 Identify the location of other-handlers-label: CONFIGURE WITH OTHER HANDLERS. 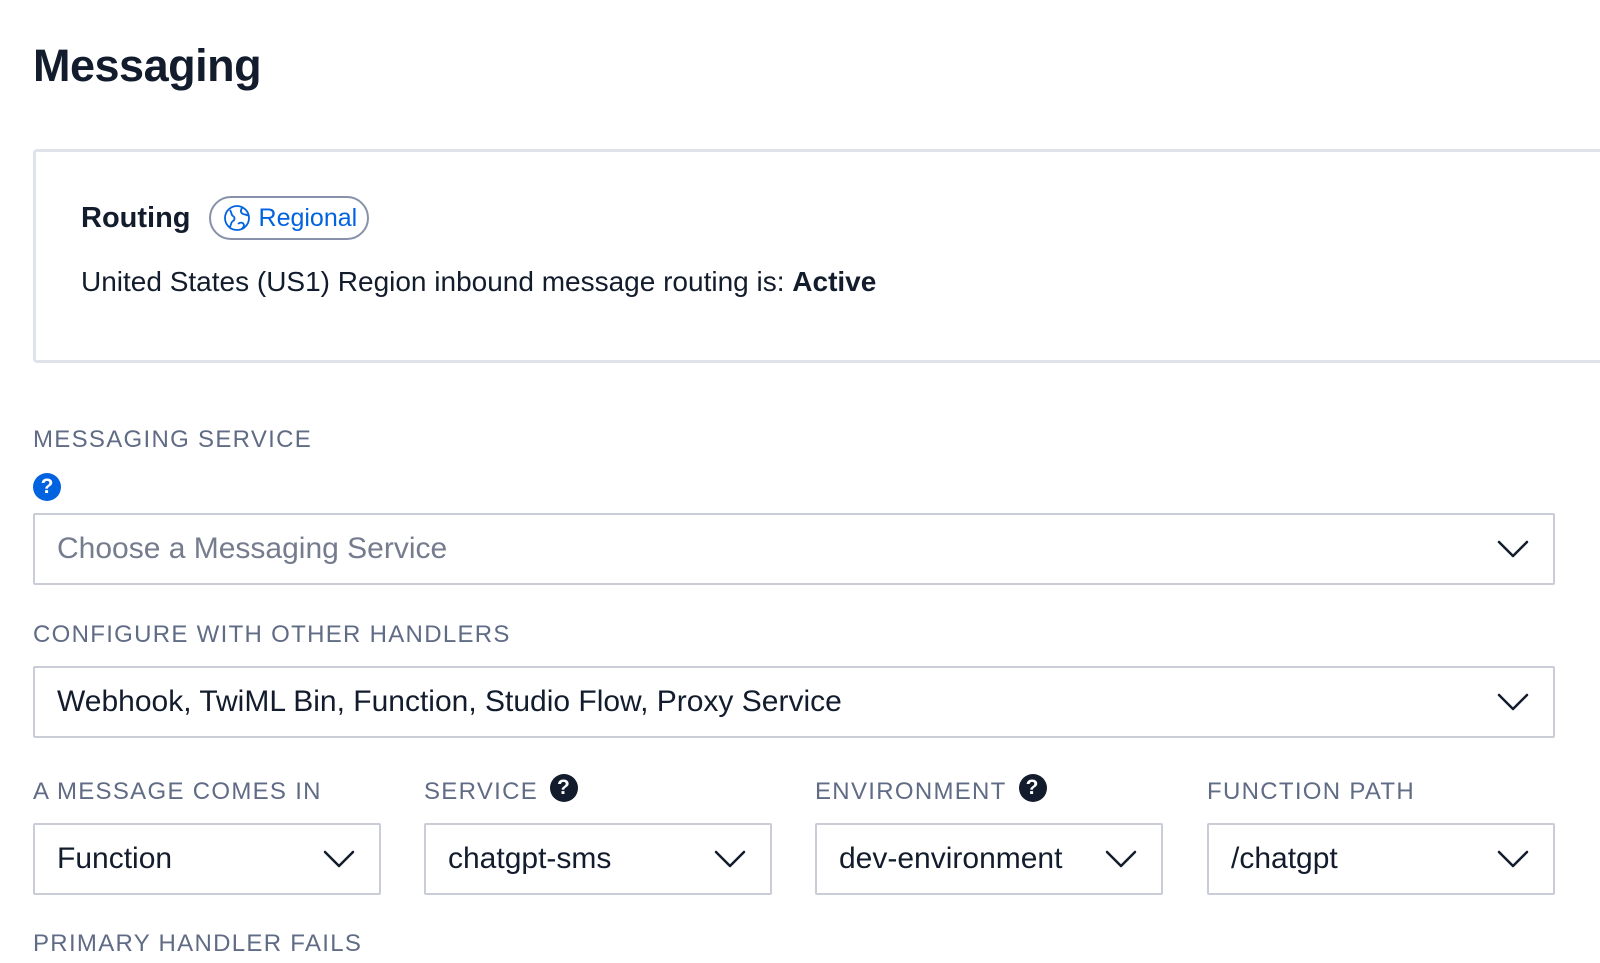
(272, 635).